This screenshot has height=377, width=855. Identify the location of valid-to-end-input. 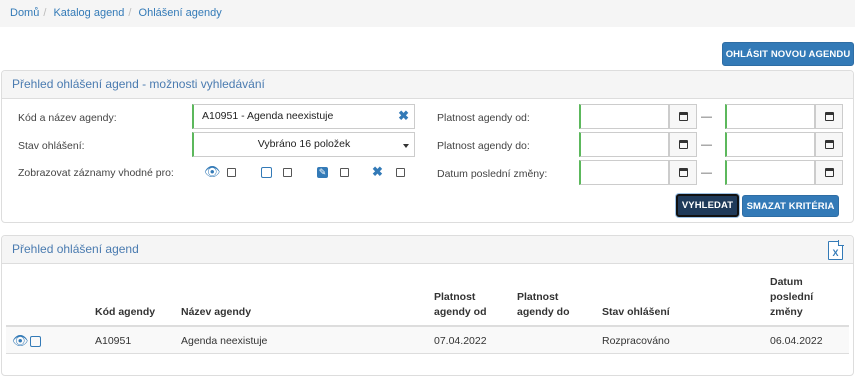
(770, 144).